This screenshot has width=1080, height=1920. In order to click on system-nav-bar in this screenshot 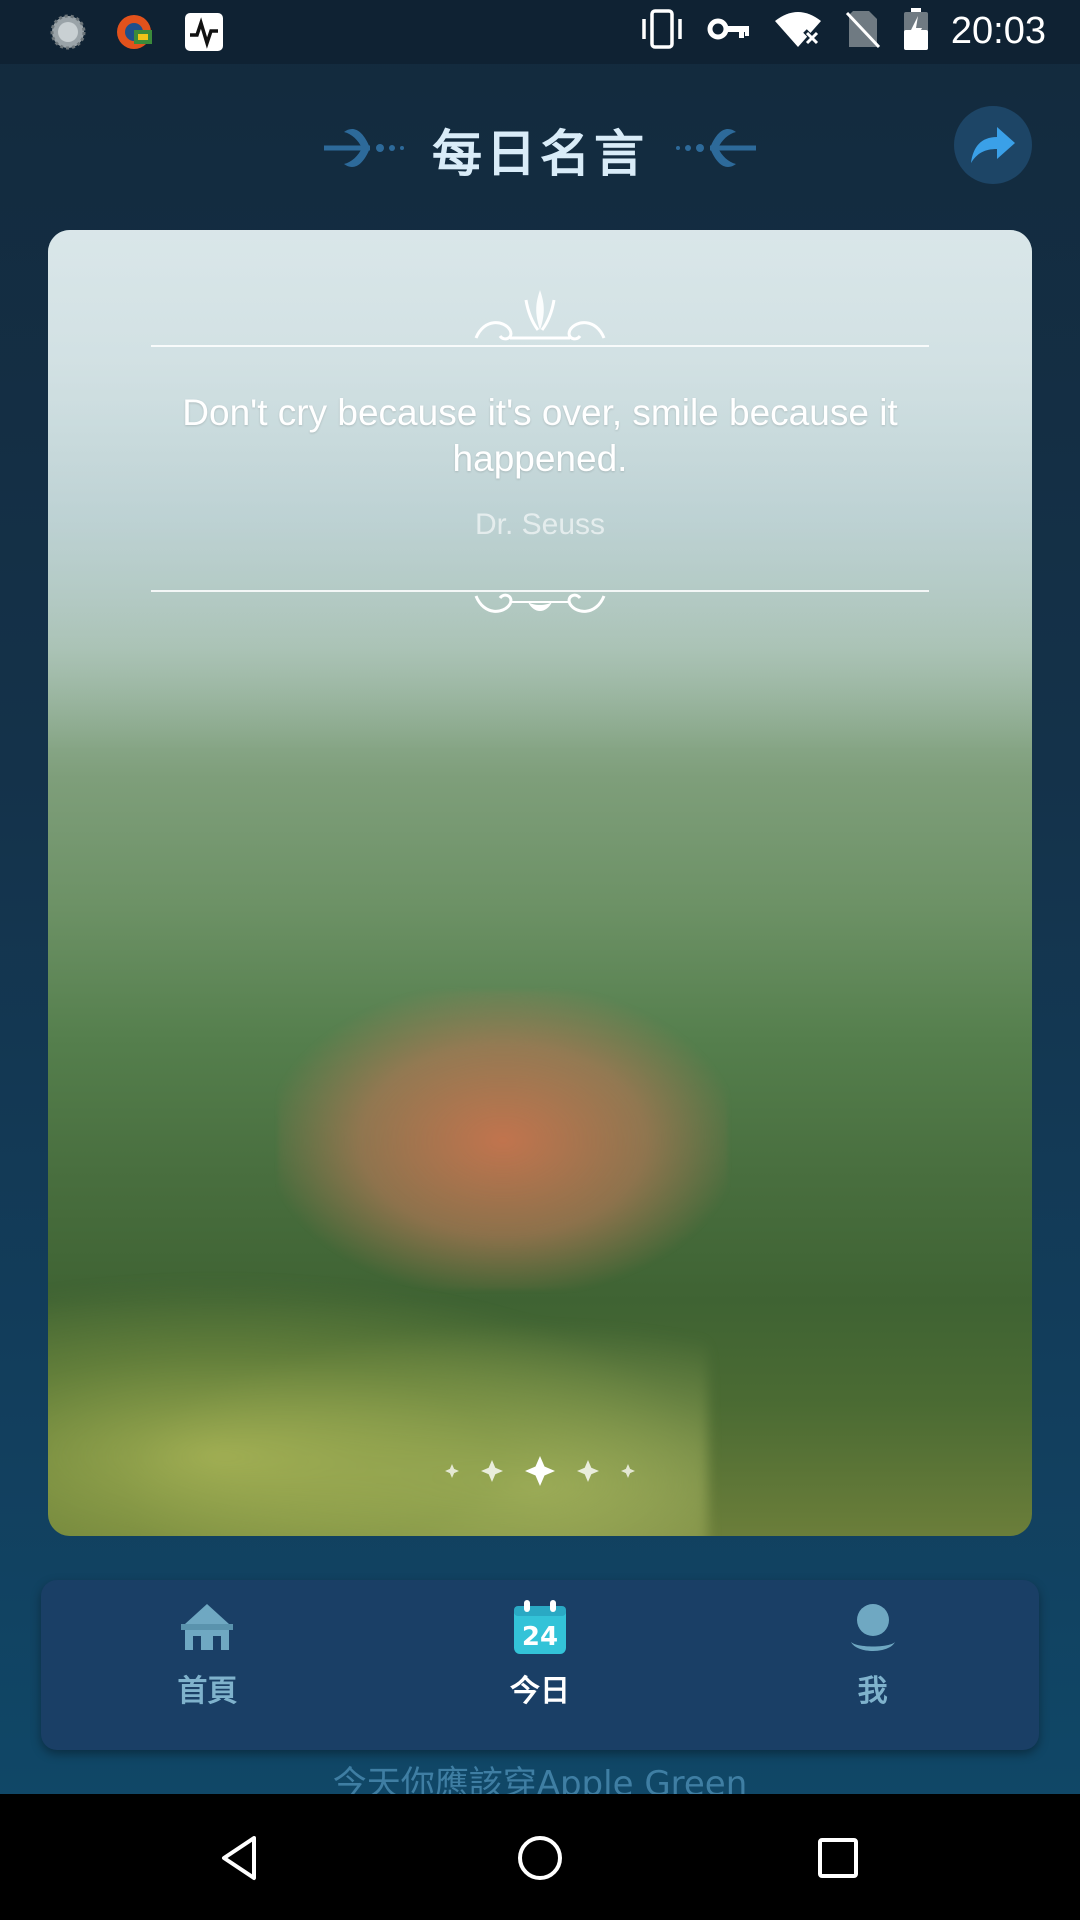, I will do `click(540, 1857)`.